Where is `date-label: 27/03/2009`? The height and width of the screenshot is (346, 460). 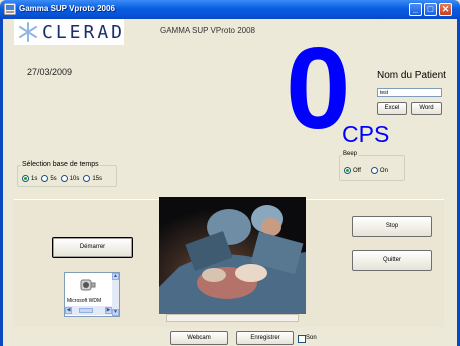
date-label: 27/03/2009 is located at coordinates (50, 72).